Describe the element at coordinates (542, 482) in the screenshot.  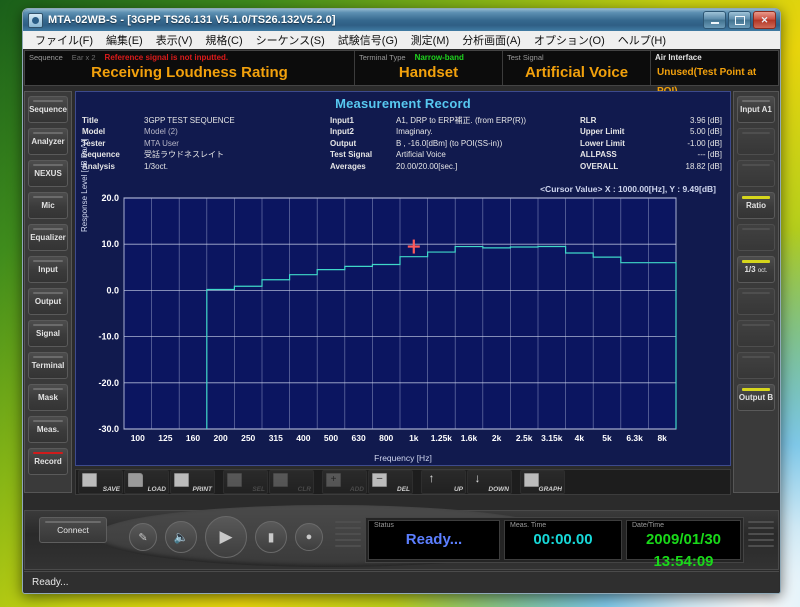
I see `graph-button: GRAPH` at that location.